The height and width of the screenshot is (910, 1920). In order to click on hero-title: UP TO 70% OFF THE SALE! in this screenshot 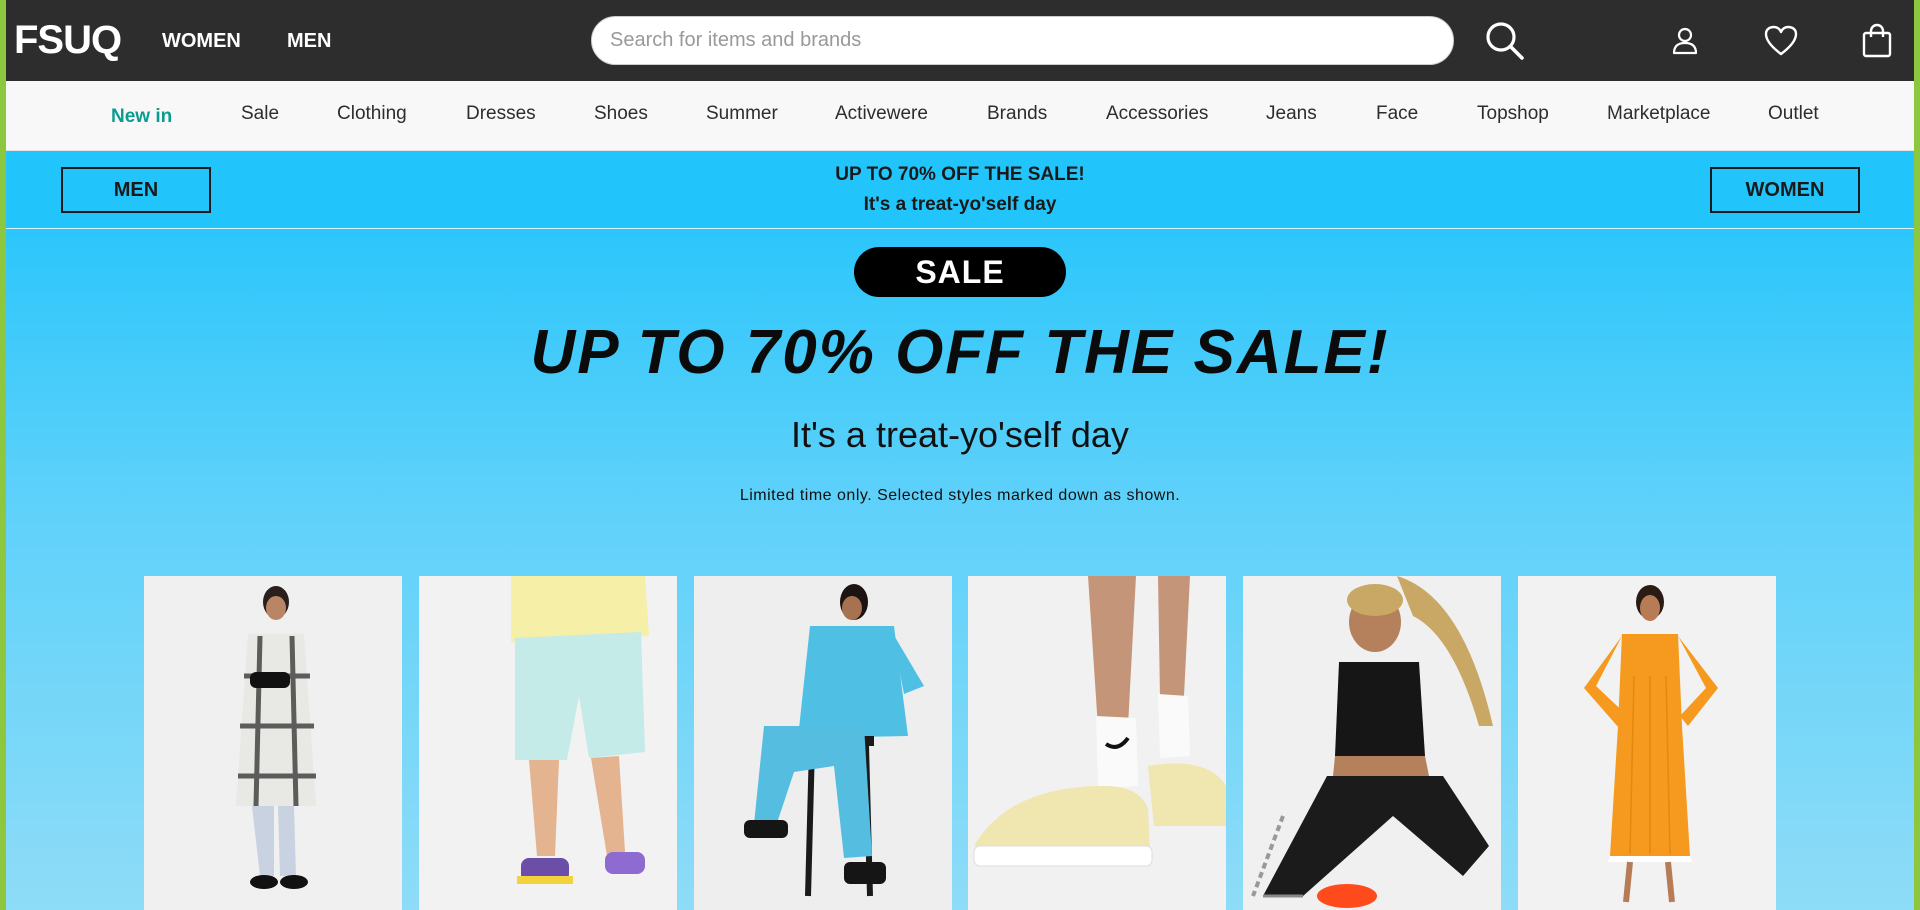, I will do `click(960, 352)`.